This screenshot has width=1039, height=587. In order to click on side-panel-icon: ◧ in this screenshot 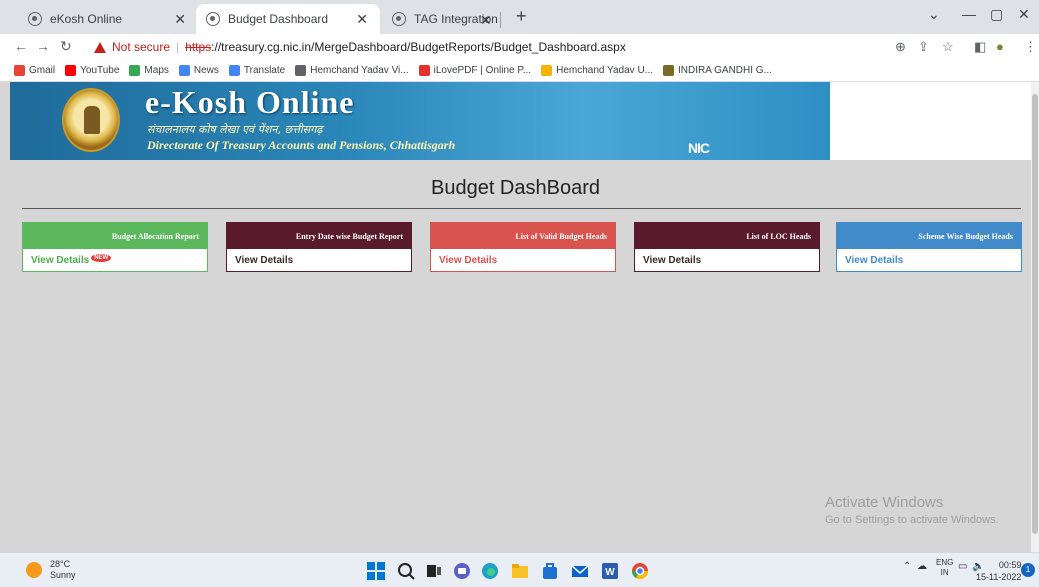, I will do `click(980, 47)`.